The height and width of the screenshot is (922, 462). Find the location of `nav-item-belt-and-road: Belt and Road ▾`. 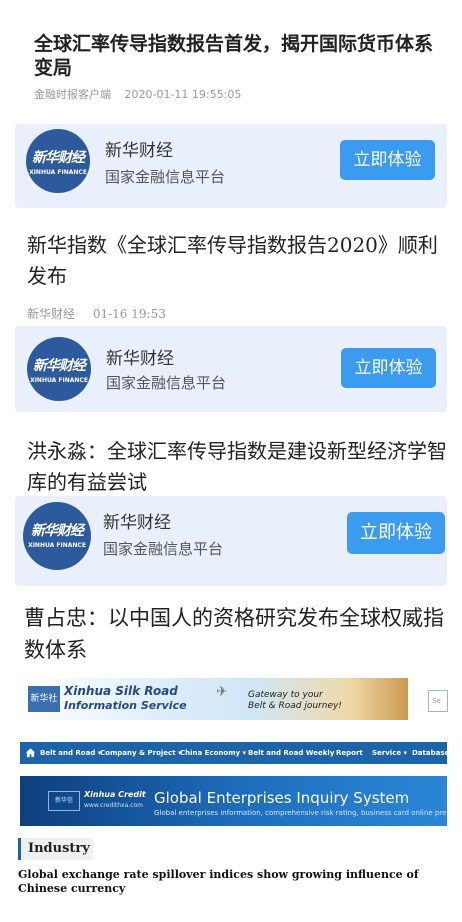

nav-item-belt-and-road: Belt and Road ▾ is located at coordinates (70, 753).